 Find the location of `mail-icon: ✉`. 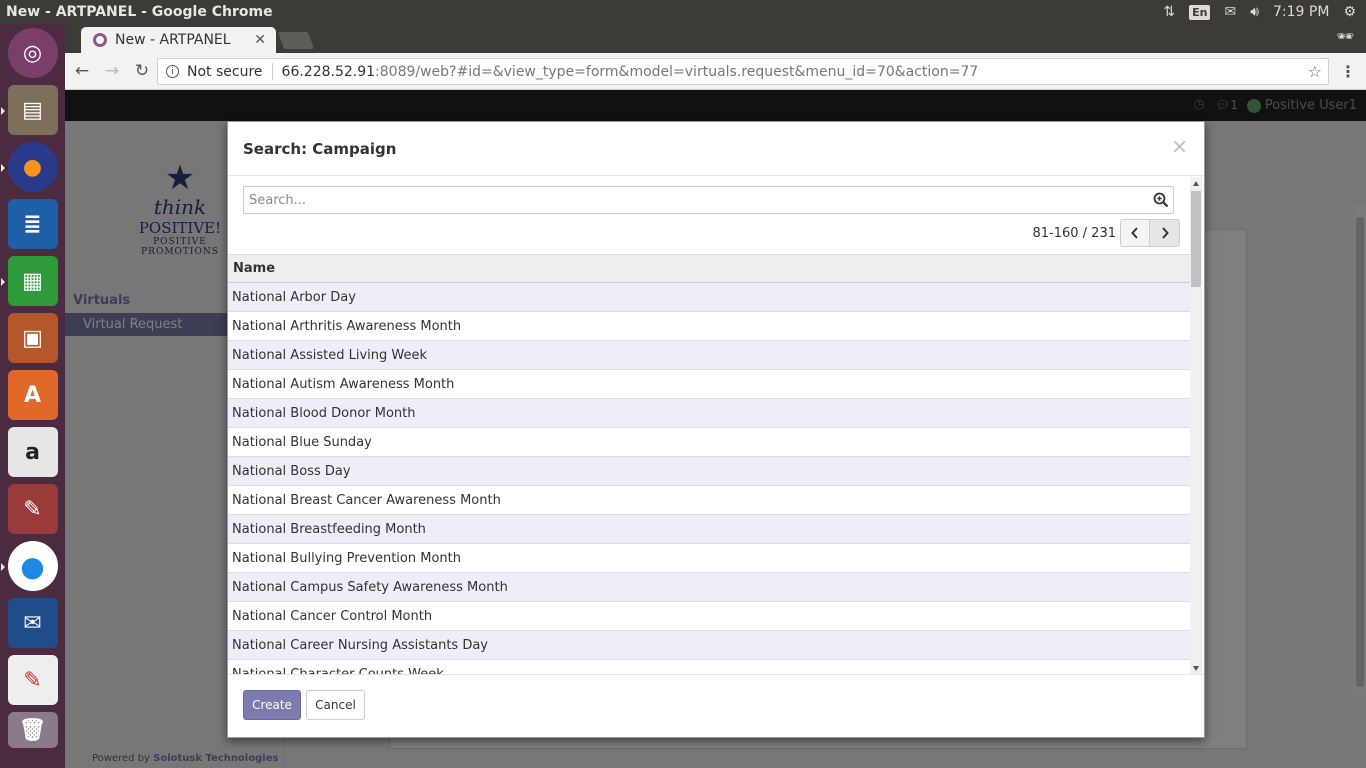

mail-icon: ✉ is located at coordinates (1230, 12).